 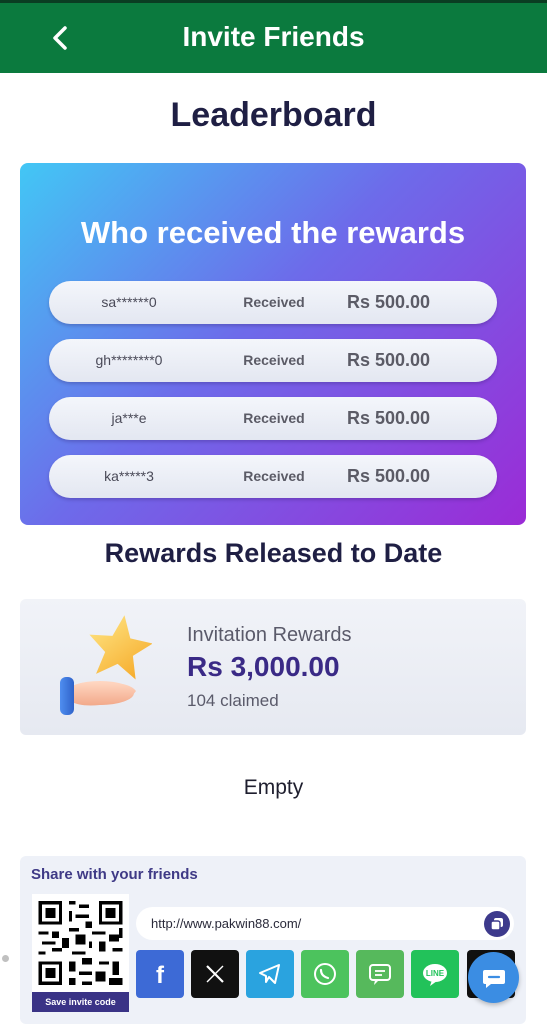 I want to click on svg-text: LINE, so click(x=435, y=973).